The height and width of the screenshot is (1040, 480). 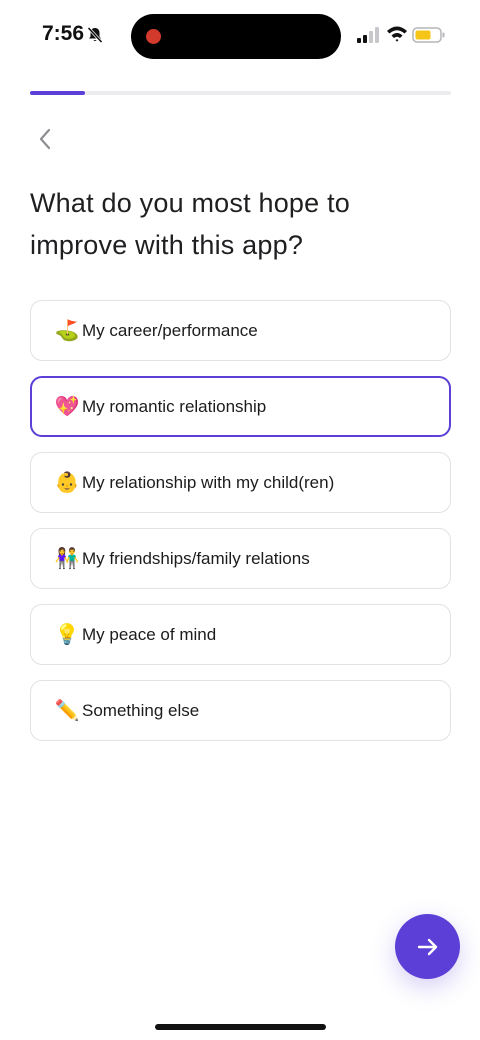 I want to click on chevron-left-icon, so click(x=45, y=139).